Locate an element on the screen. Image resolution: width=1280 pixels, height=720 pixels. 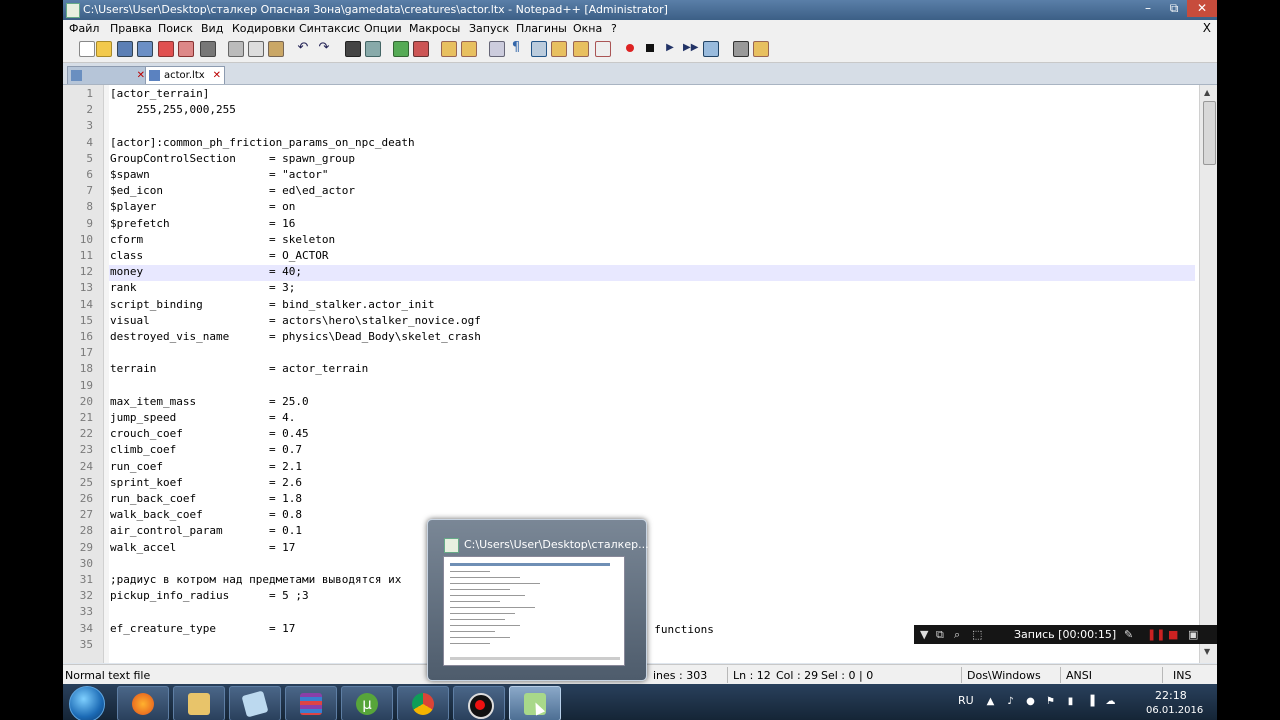
save-macro-icon is located at coordinates (711, 49).